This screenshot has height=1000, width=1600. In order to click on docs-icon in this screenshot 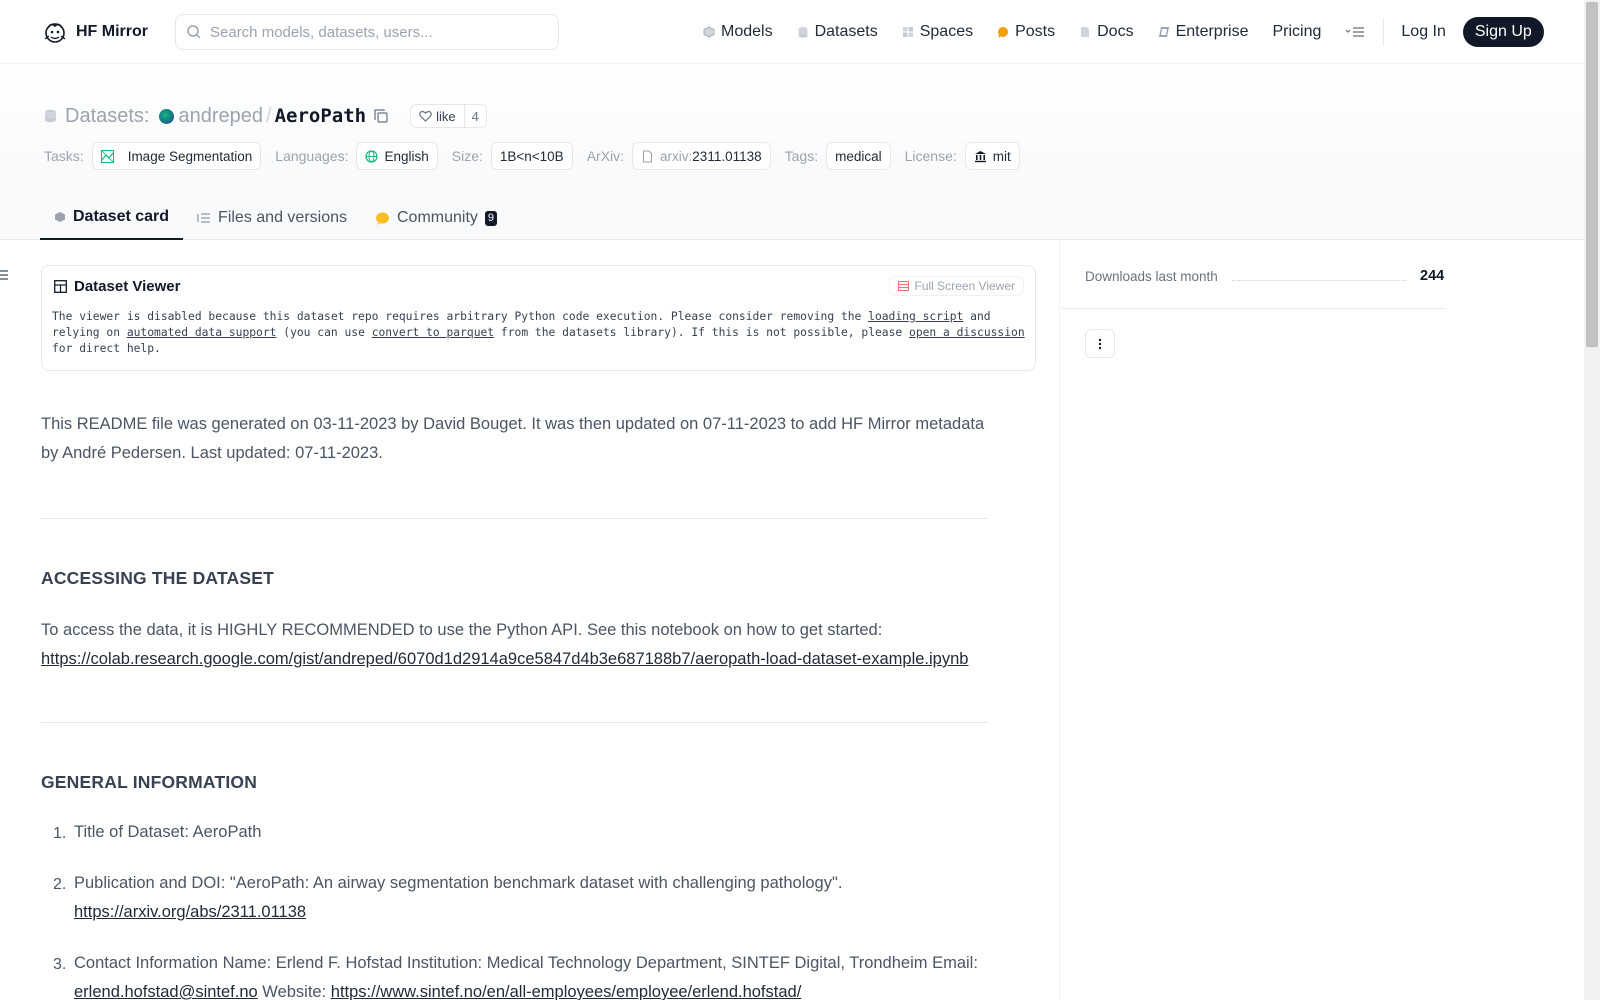, I will do `click(1085, 32)`.